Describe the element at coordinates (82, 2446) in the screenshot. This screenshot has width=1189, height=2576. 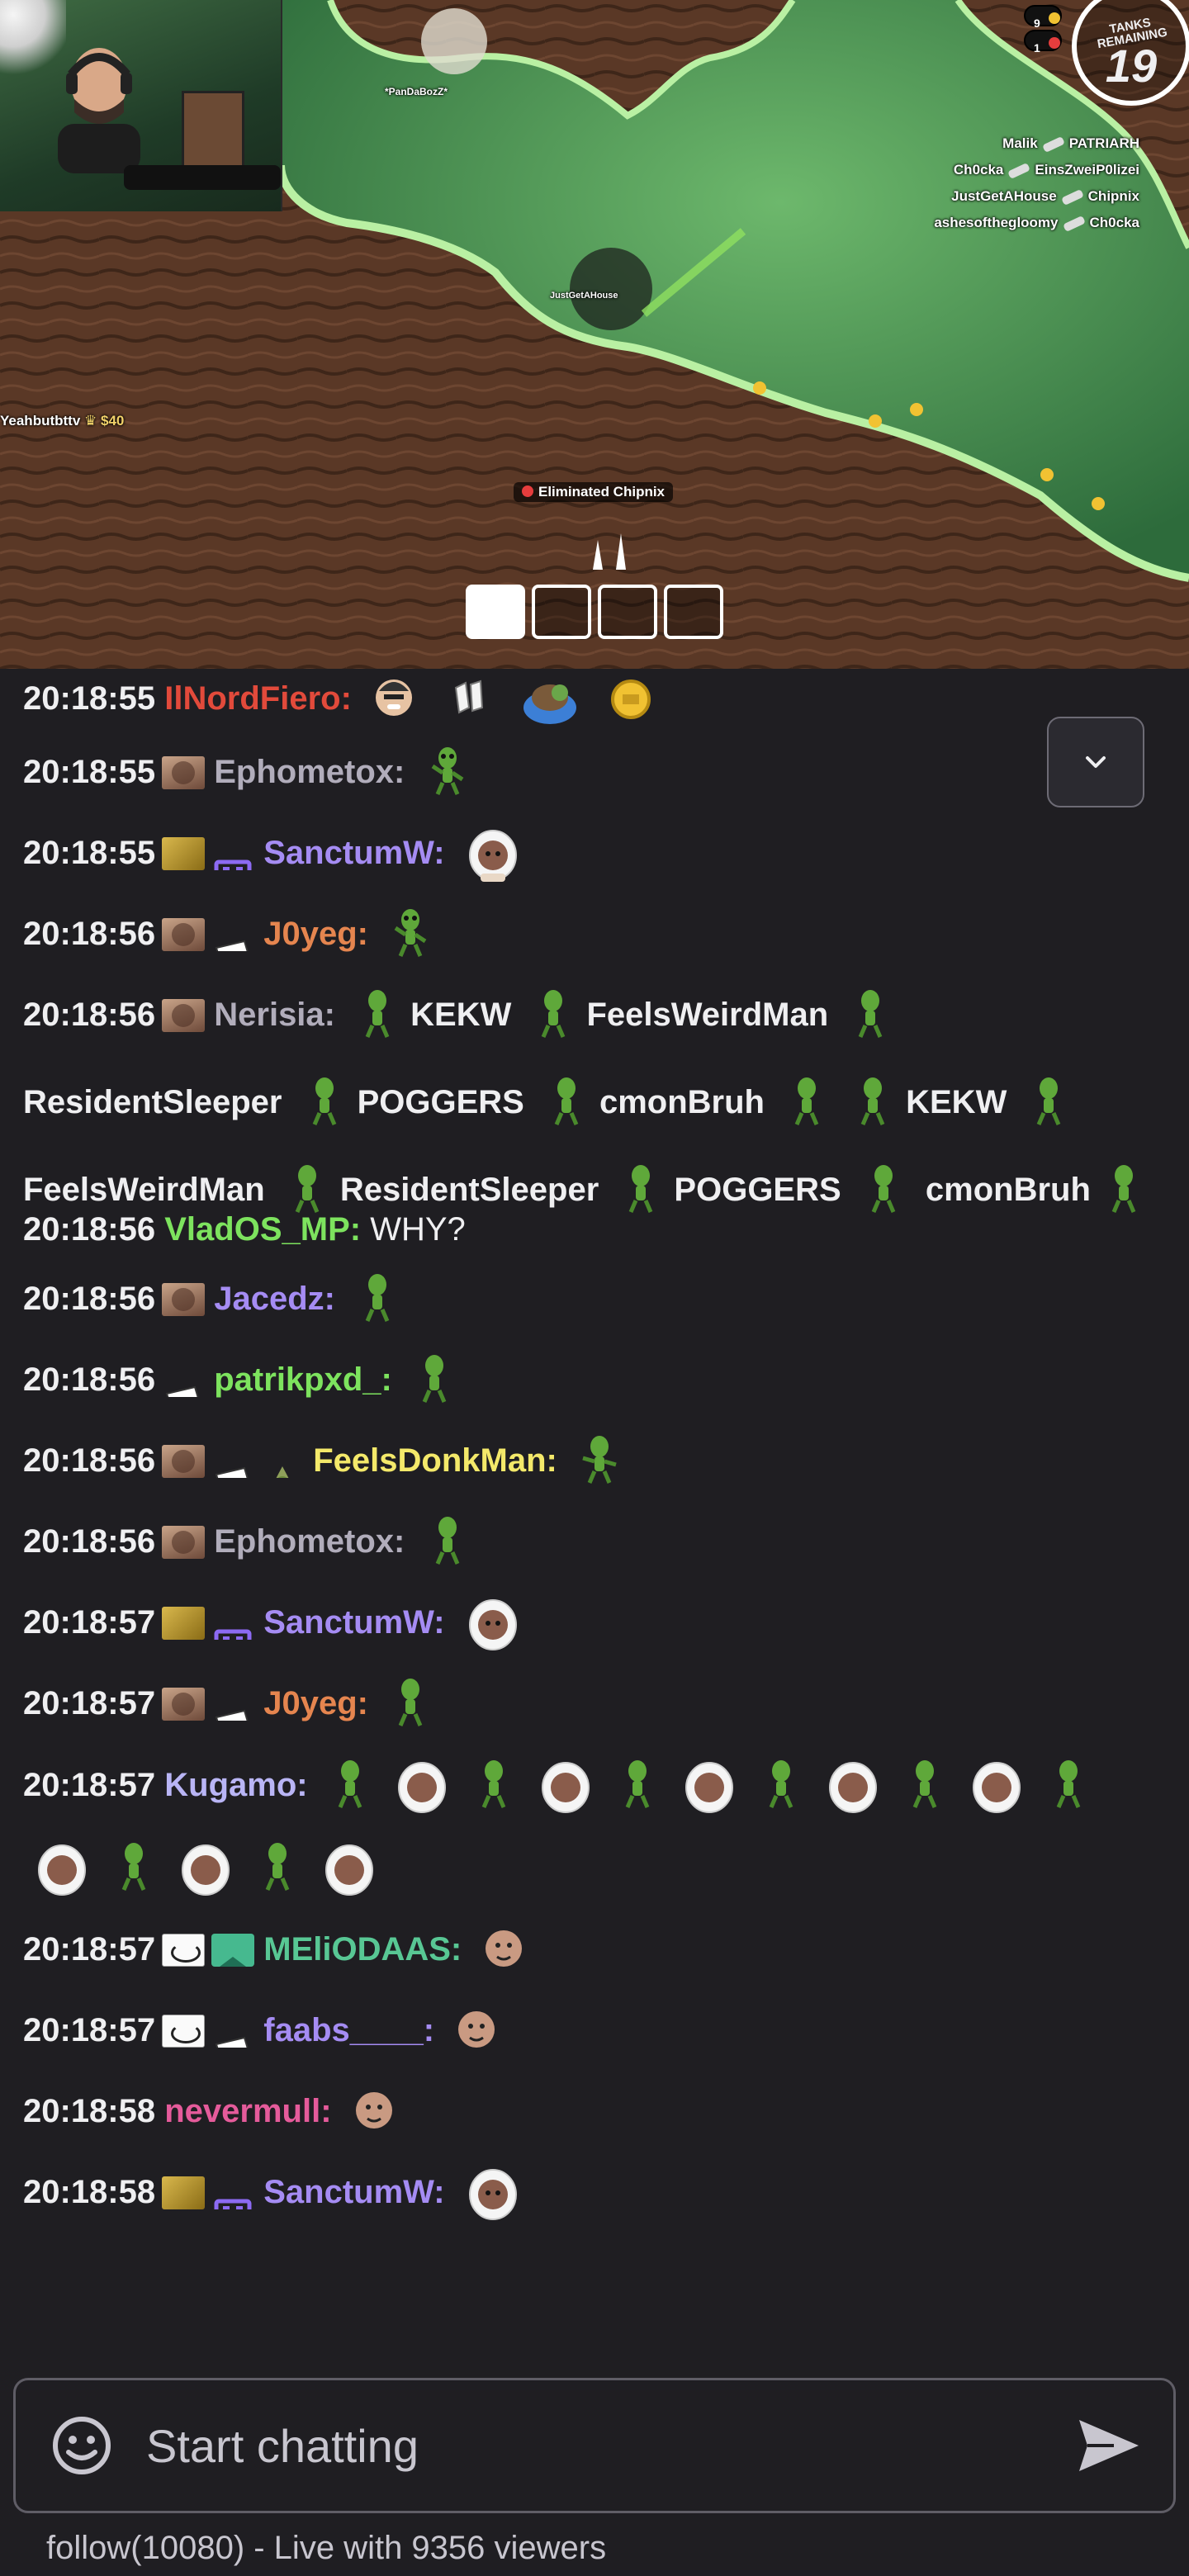
I see `emoji-icon` at that location.